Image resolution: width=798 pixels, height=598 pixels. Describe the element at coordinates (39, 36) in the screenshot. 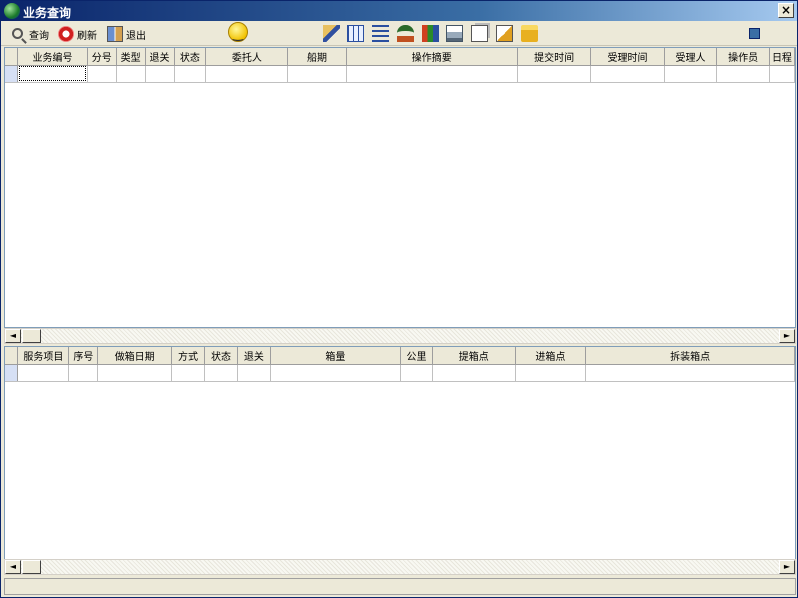

I see `query-label: 查询` at that location.